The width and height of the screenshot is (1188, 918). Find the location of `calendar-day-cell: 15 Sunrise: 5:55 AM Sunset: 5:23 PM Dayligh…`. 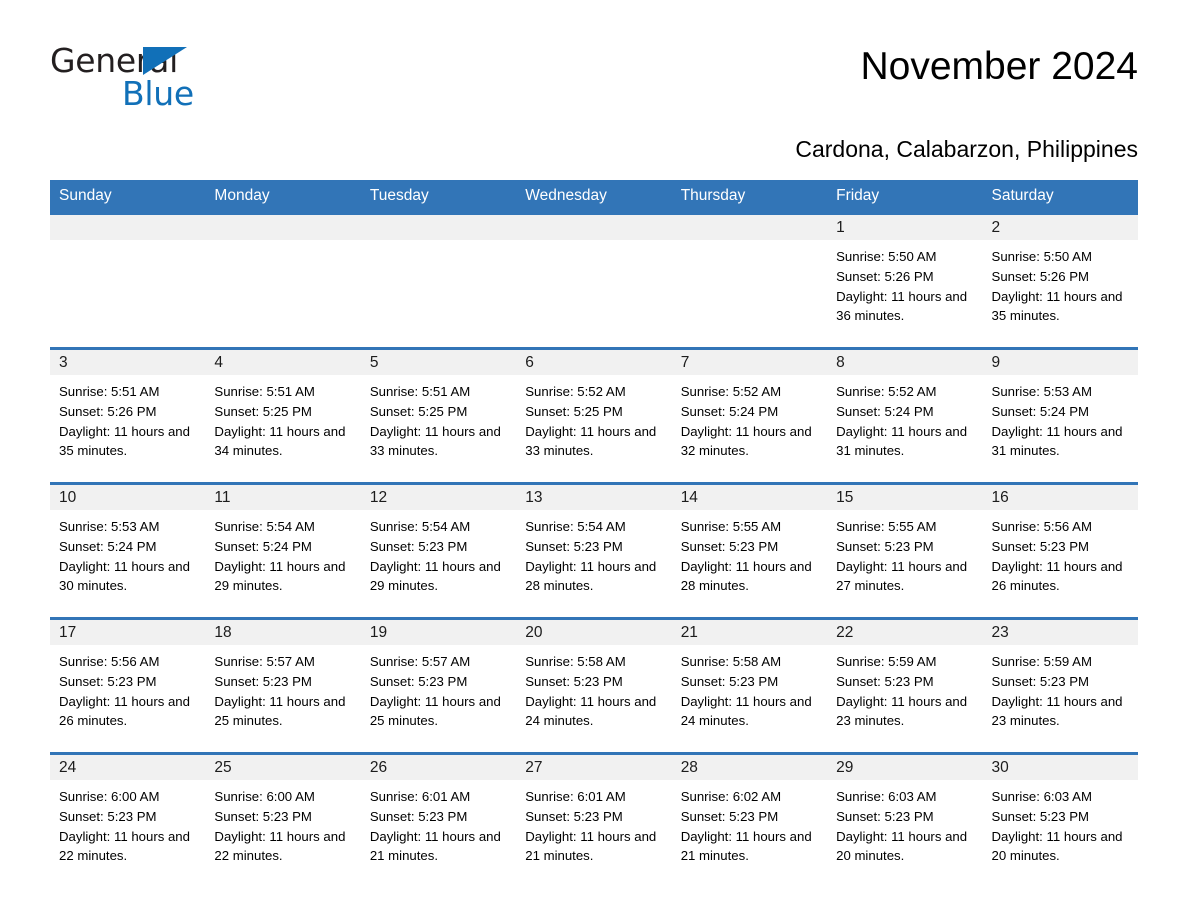

calendar-day-cell: 15 Sunrise: 5:55 AM Sunset: 5:23 PM Dayligh… is located at coordinates (905, 551).